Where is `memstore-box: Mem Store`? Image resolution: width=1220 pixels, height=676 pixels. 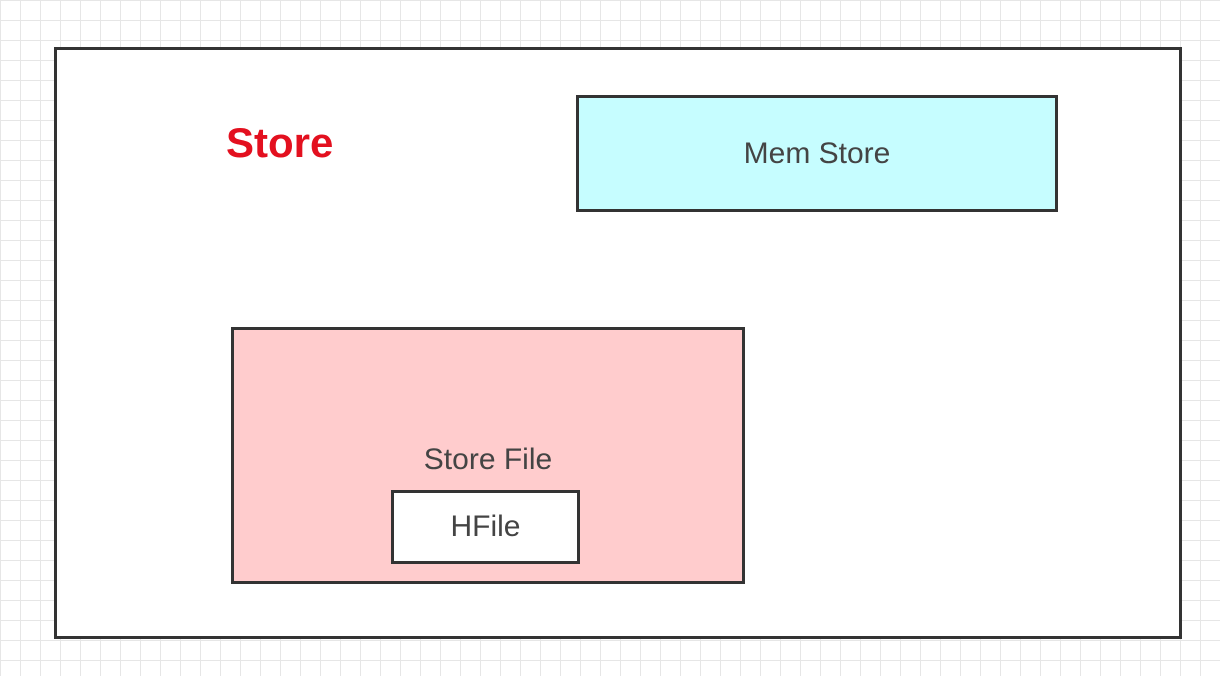
memstore-box: Mem Store is located at coordinates (817, 153).